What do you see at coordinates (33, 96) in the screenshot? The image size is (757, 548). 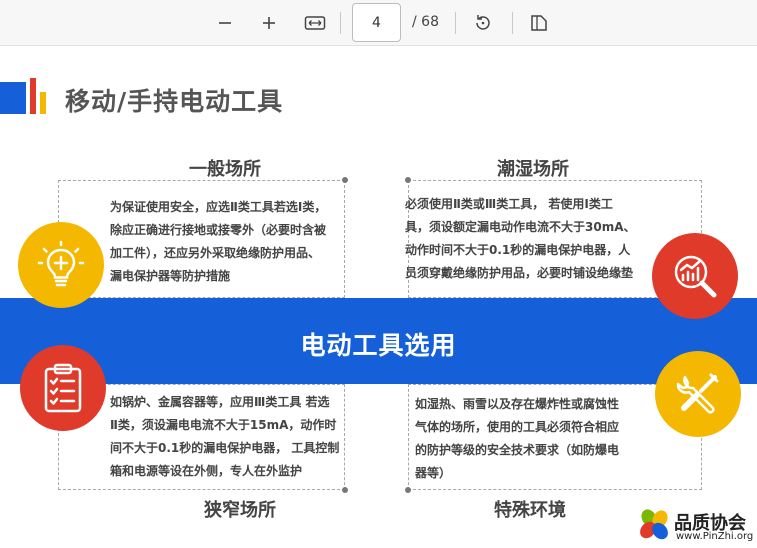 I see `title-accent-red` at bounding box center [33, 96].